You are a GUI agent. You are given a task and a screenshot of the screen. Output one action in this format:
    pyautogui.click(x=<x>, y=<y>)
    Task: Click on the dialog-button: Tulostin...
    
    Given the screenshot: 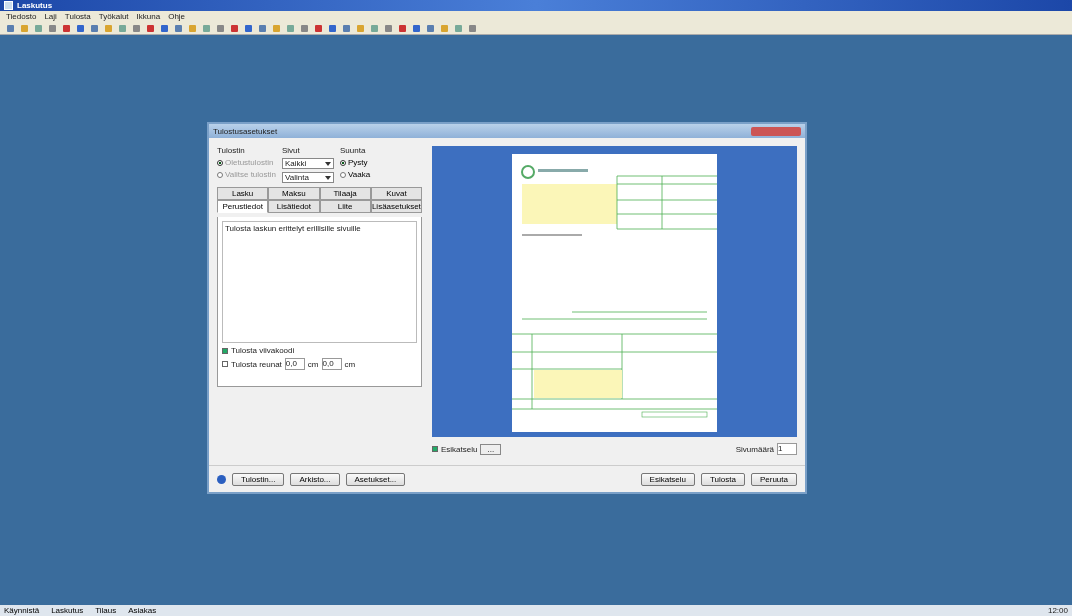 What is the action you would take?
    pyautogui.click(x=258, y=479)
    